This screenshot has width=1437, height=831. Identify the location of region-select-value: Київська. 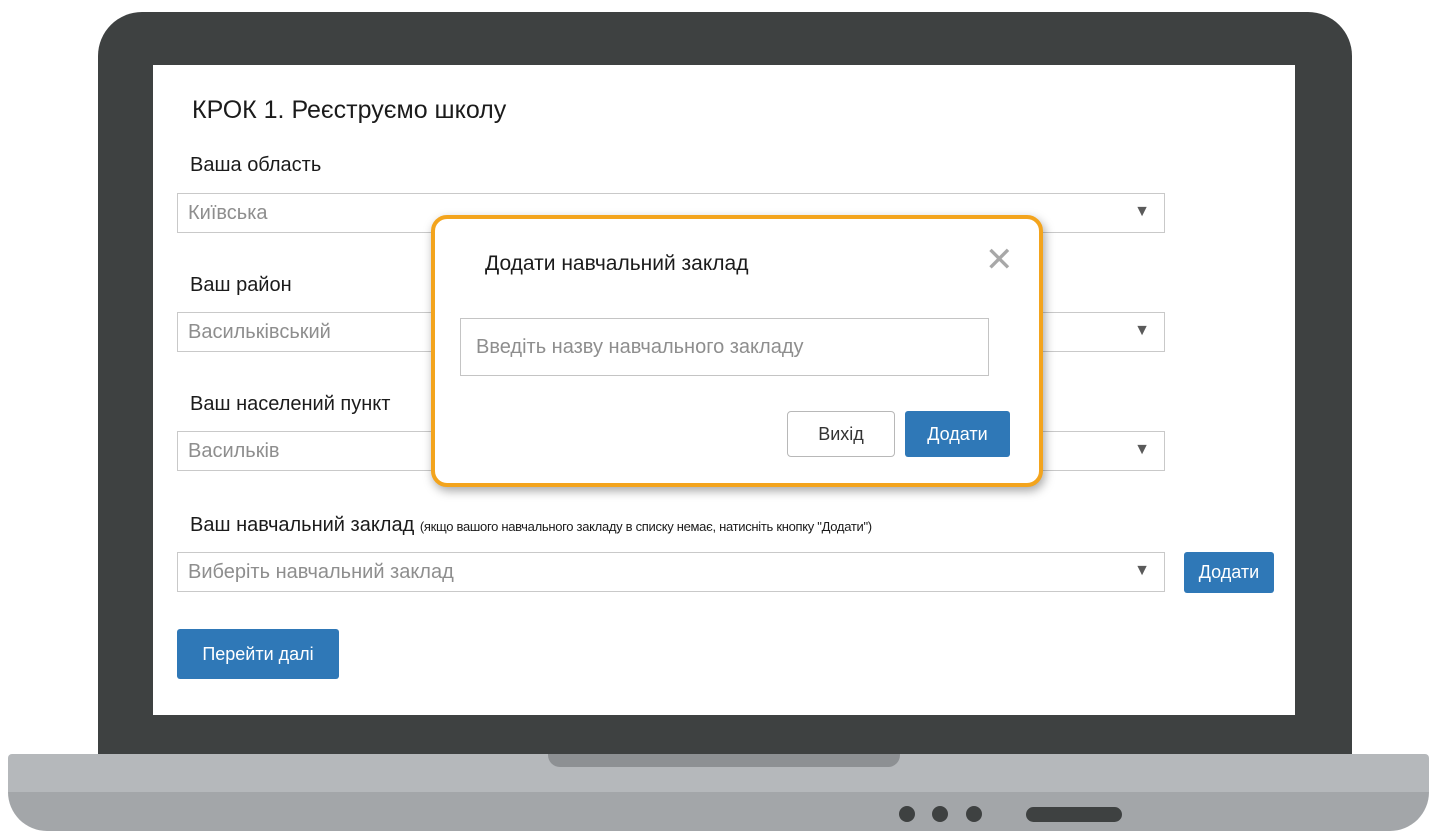
(228, 213).